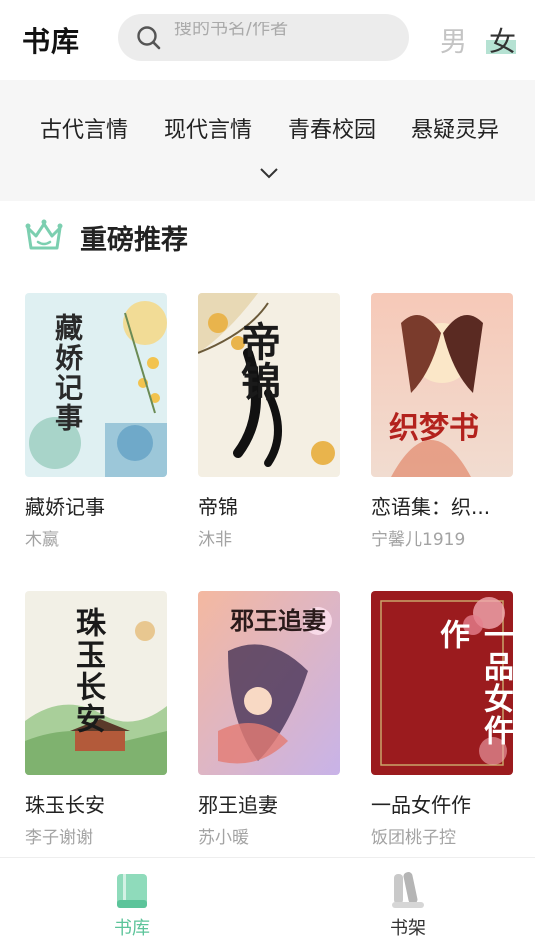 The image size is (535, 943). What do you see at coordinates (267, 900) in the screenshot?
I see `bottom-nav: 书库 书架` at bounding box center [267, 900].